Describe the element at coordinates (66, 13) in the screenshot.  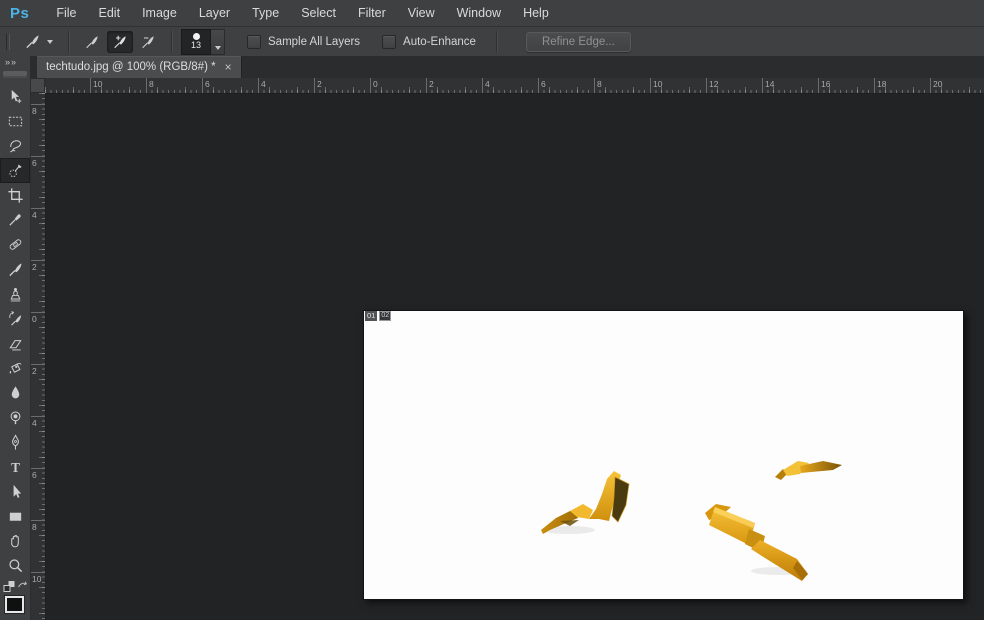
I see `menu-item-file: File` at that location.